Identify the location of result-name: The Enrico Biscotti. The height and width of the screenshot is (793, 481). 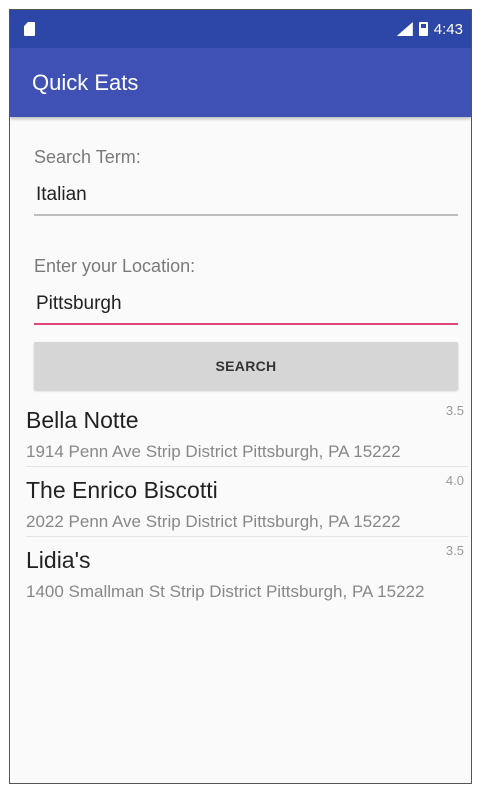
(122, 490).